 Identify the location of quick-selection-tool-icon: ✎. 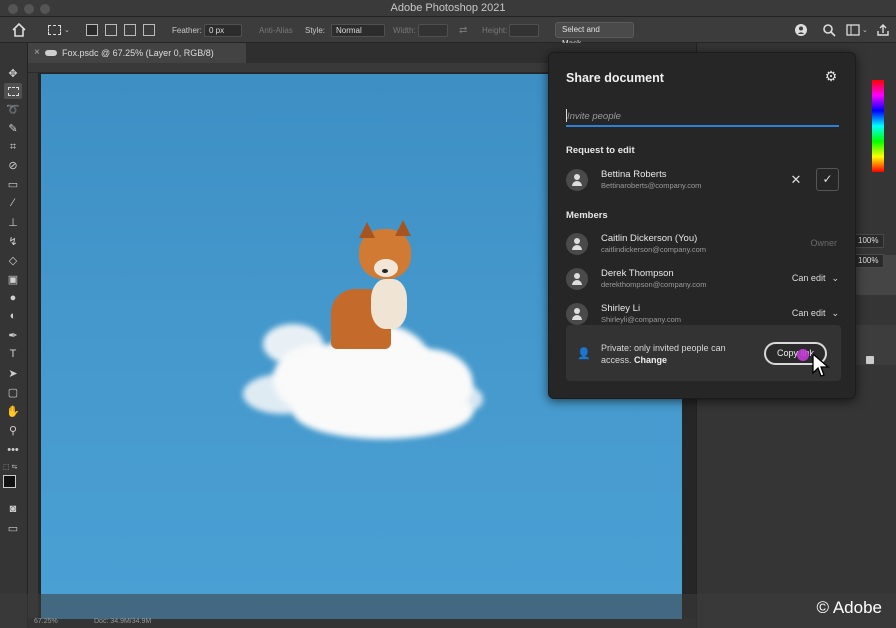
(13, 128).